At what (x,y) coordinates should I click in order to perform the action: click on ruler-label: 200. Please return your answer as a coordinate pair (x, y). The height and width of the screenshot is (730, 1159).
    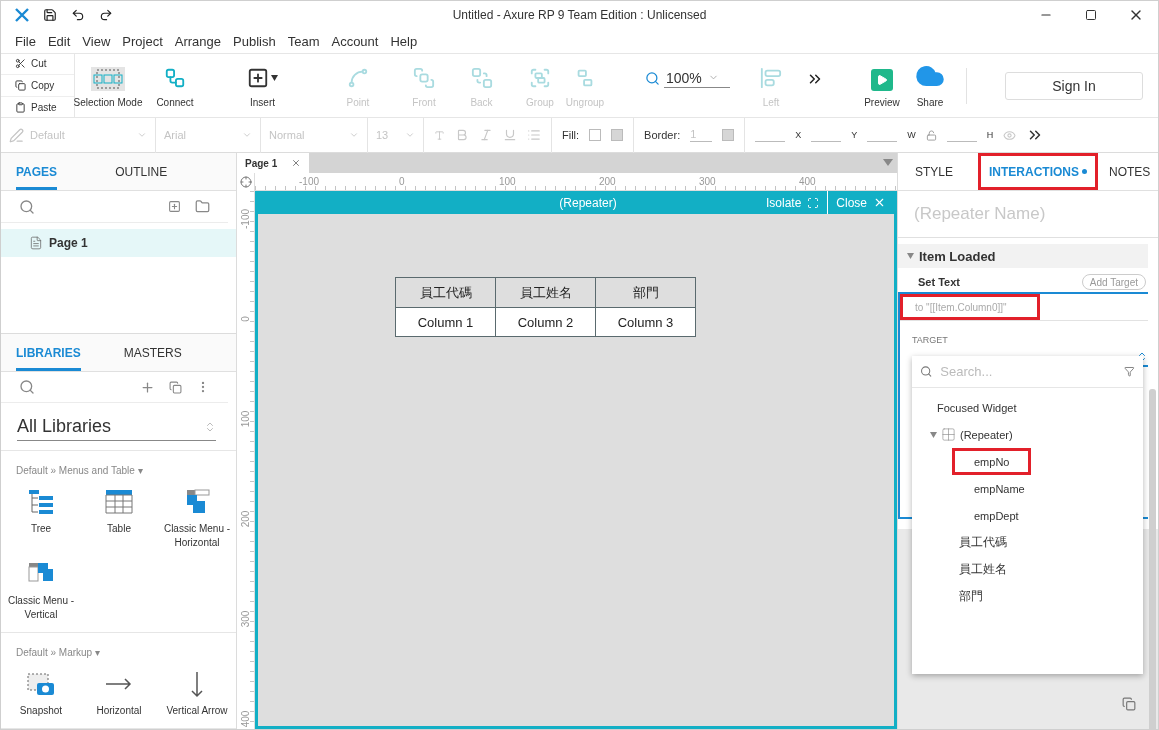
    Looking at the image, I should click on (607, 181).